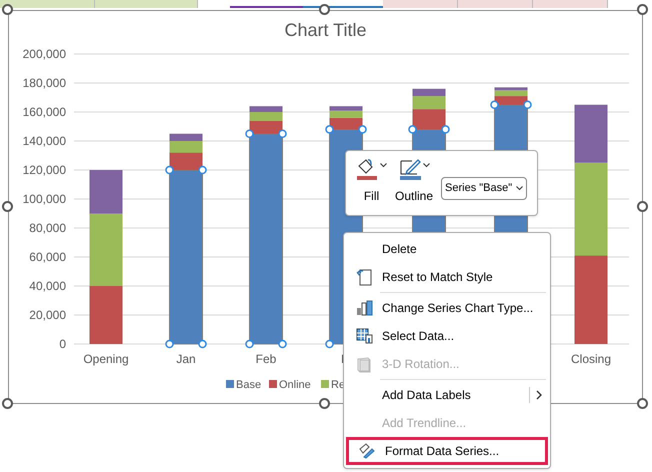  Describe the element at coordinates (186, 359) in the screenshot. I see `axis-category-label: Jan` at that location.